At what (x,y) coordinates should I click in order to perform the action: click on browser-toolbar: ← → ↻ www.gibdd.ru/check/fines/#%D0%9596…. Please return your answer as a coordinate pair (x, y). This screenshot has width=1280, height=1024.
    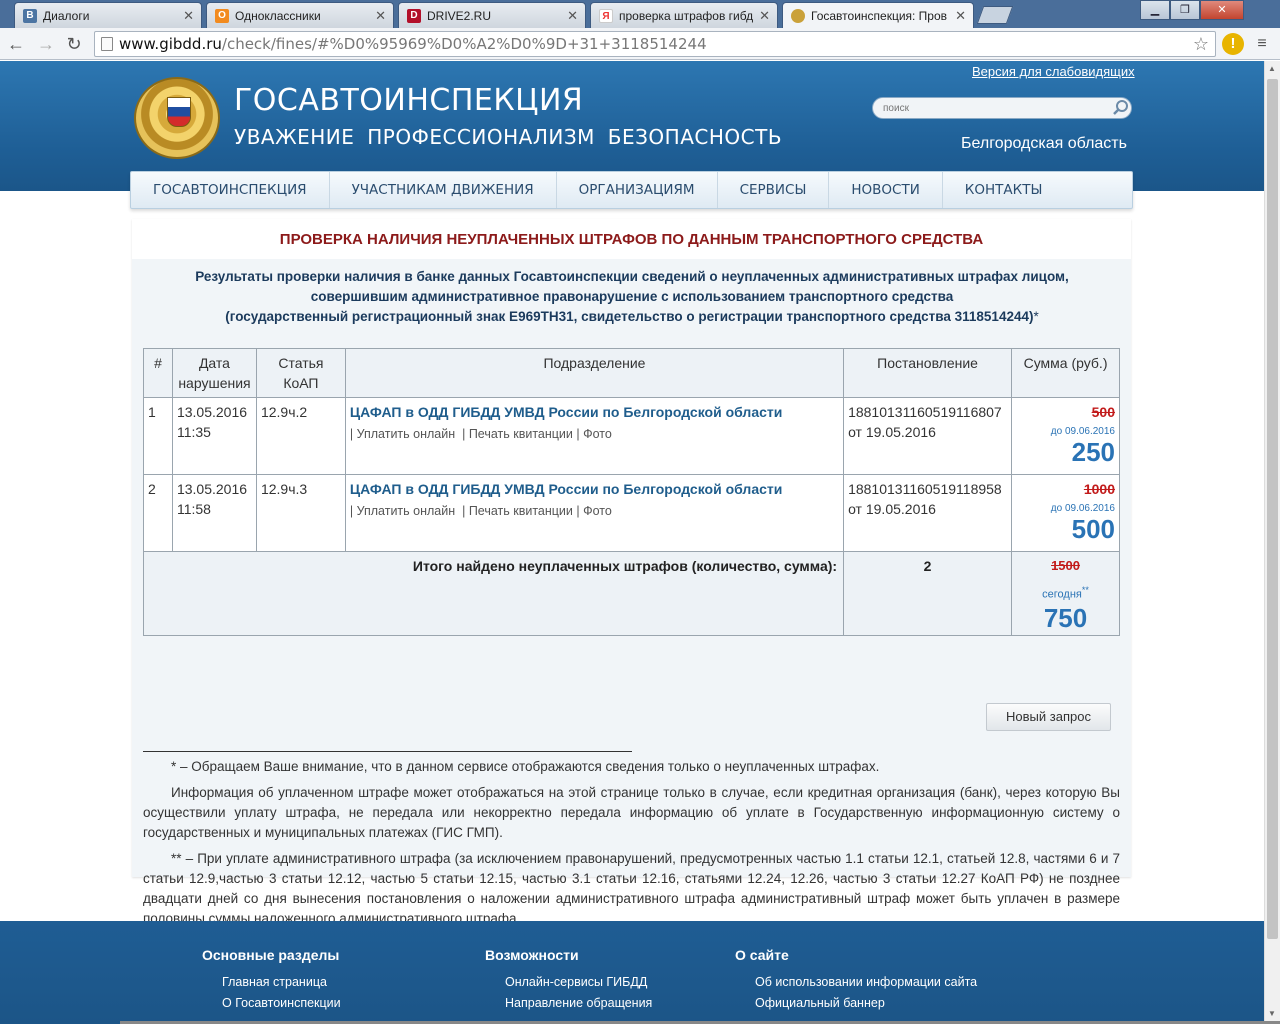
    Looking at the image, I should click on (640, 44).